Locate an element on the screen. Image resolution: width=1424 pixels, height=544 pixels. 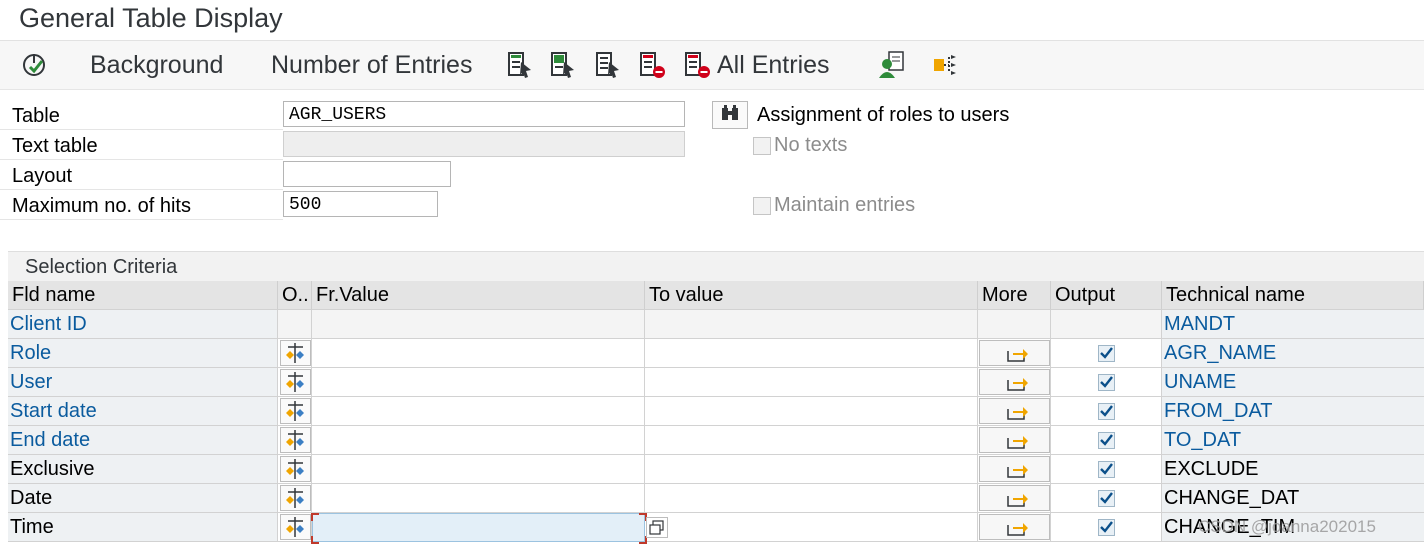
output-cell is located at coordinates (1106, 324).